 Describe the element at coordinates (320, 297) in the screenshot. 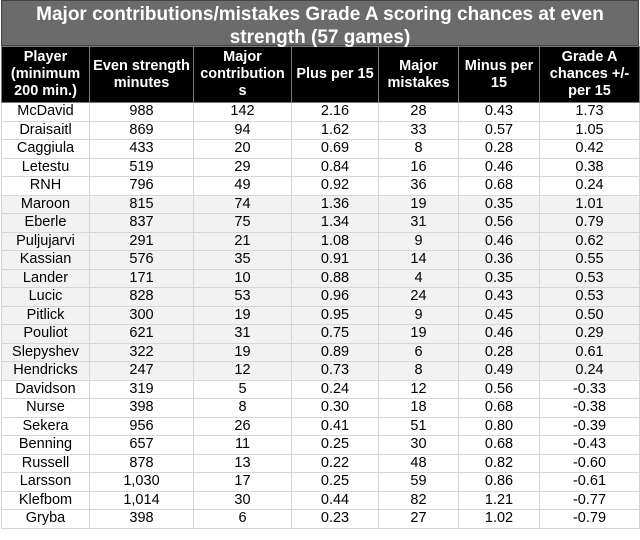

I see `table-row: Lucic 828 53 0.96 24 0.43 0.53` at that location.